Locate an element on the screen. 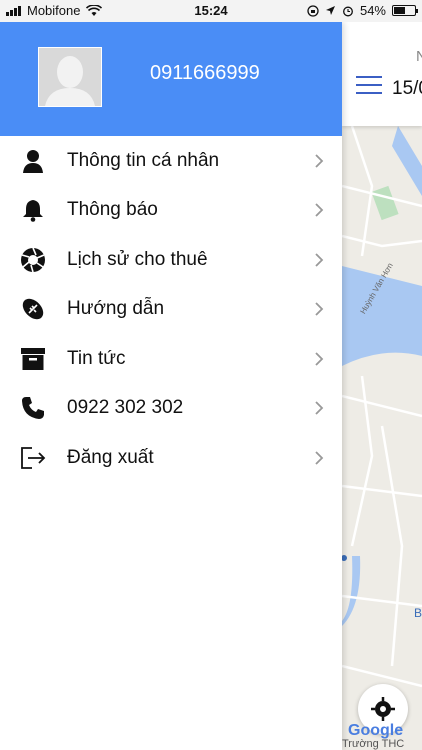  user-phone-number: 0911666999 is located at coordinates (205, 73).